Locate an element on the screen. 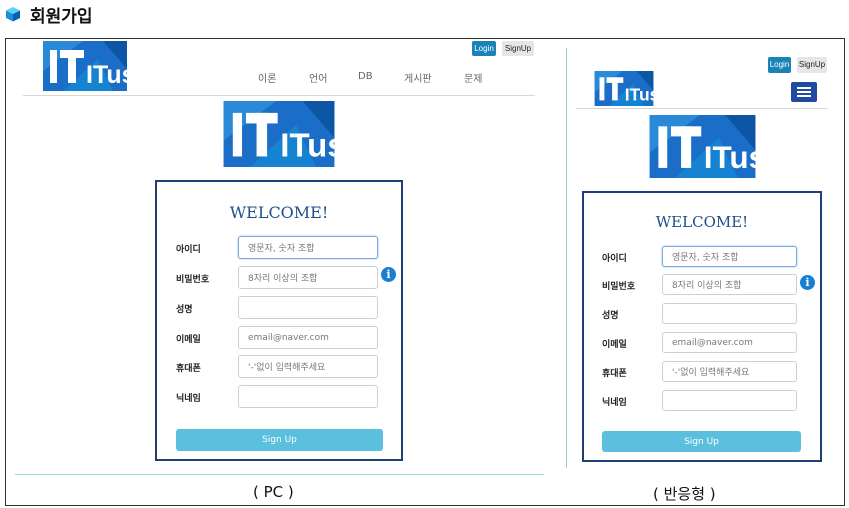 This screenshot has width=849, height=508. id-input: 영문자, 숫자 조합 is located at coordinates (308, 247).